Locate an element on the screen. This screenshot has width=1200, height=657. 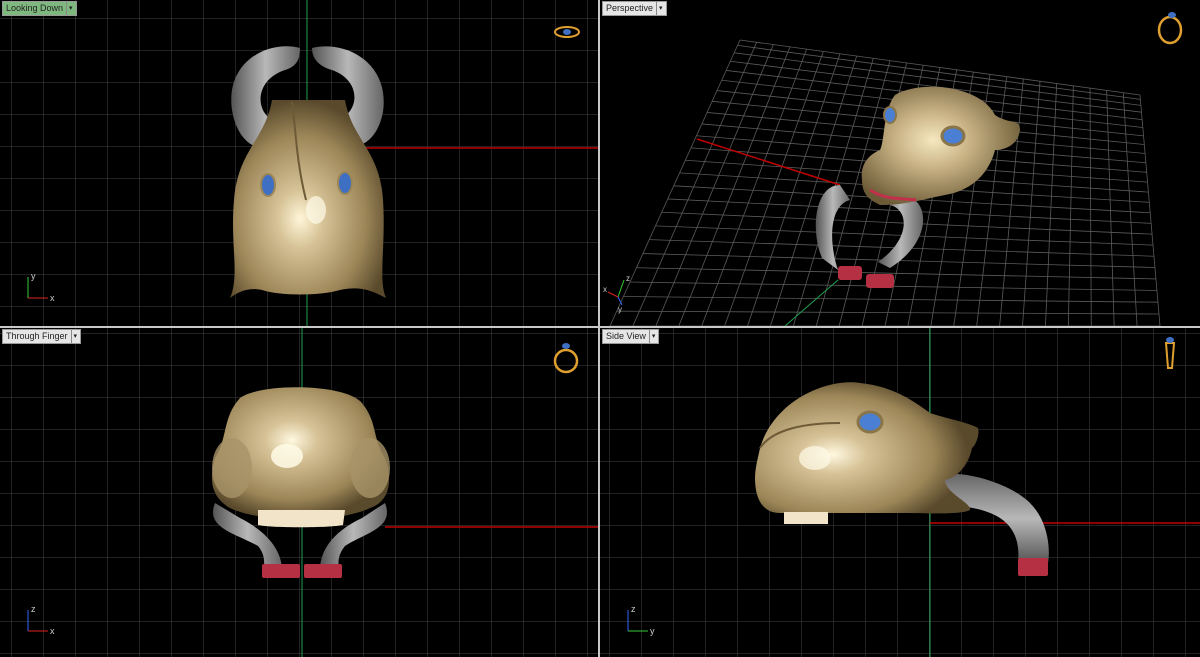
viewport-title-through-finger: Through Finger ▾ is located at coordinates (42, 336).